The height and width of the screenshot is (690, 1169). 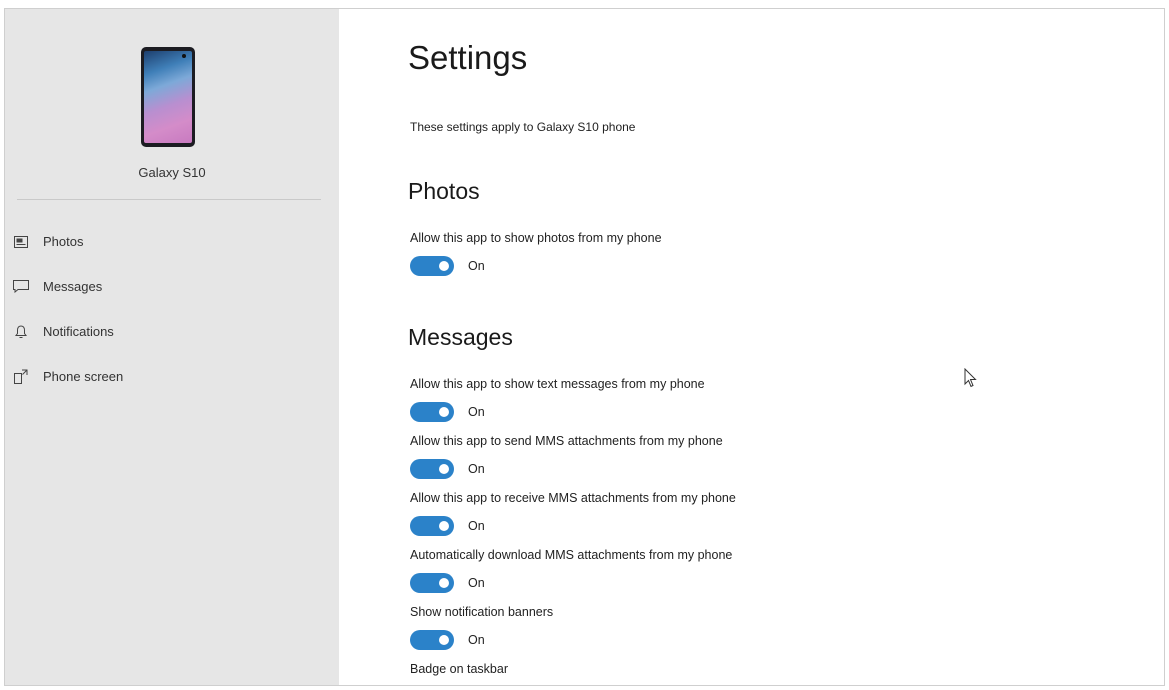 I want to click on sidebar-item-label: Messages, so click(x=73, y=286).